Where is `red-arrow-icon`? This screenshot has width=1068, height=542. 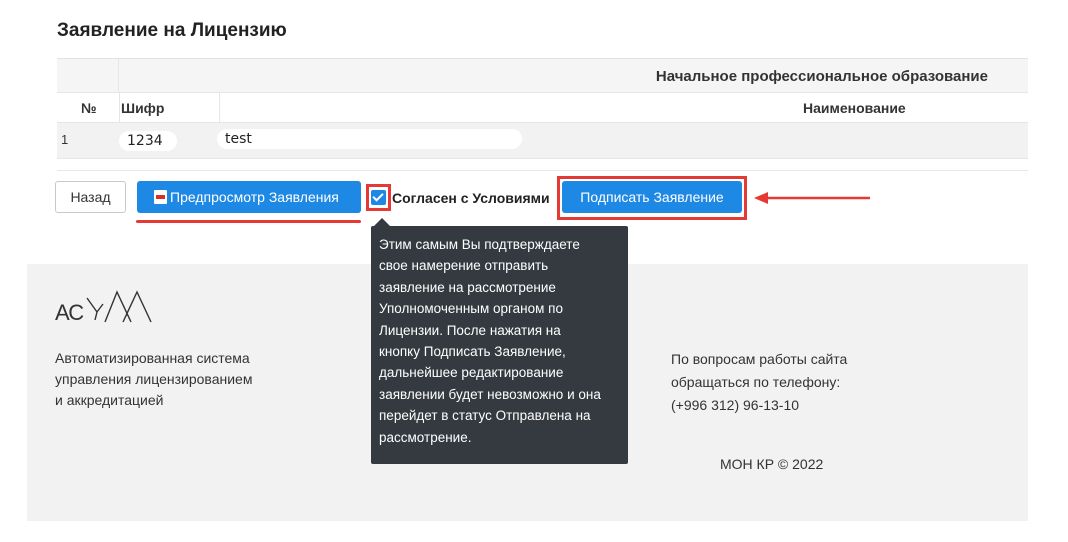
red-arrow-icon is located at coordinates (812, 198).